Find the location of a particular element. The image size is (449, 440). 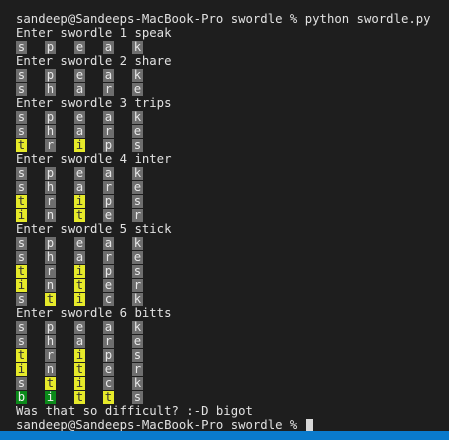

tile-row: trips is located at coordinates (232, 201).